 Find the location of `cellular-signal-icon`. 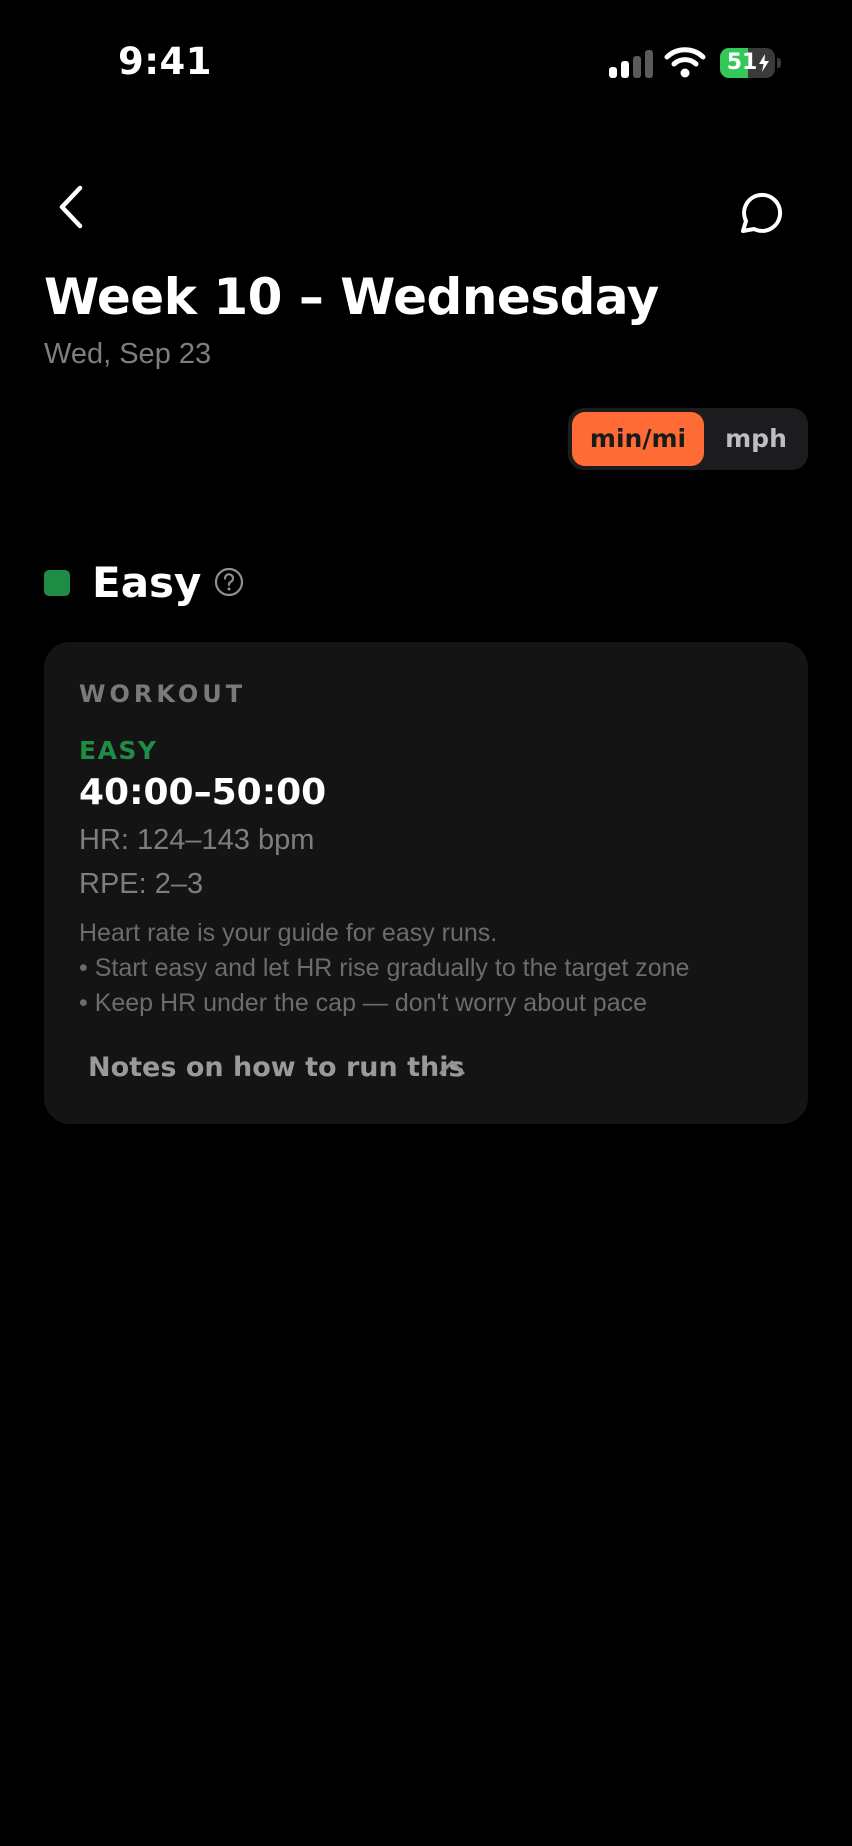

cellular-signal-icon is located at coordinates (631, 64).